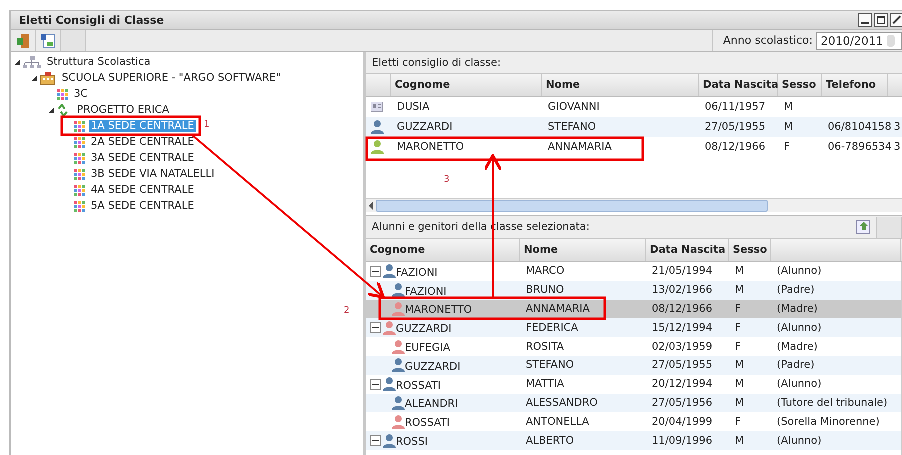  I want to click on tree-item: PROGETTO ERICA, so click(123, 110).